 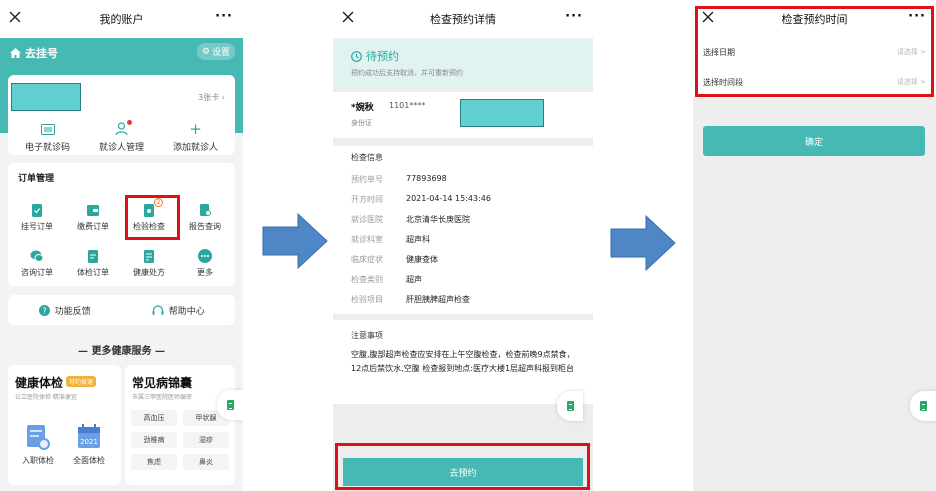 What do you see at coordinates (37, 272) in the screenshot?
I see `order-label: 咨询订单` at bounding box center [37, 272].